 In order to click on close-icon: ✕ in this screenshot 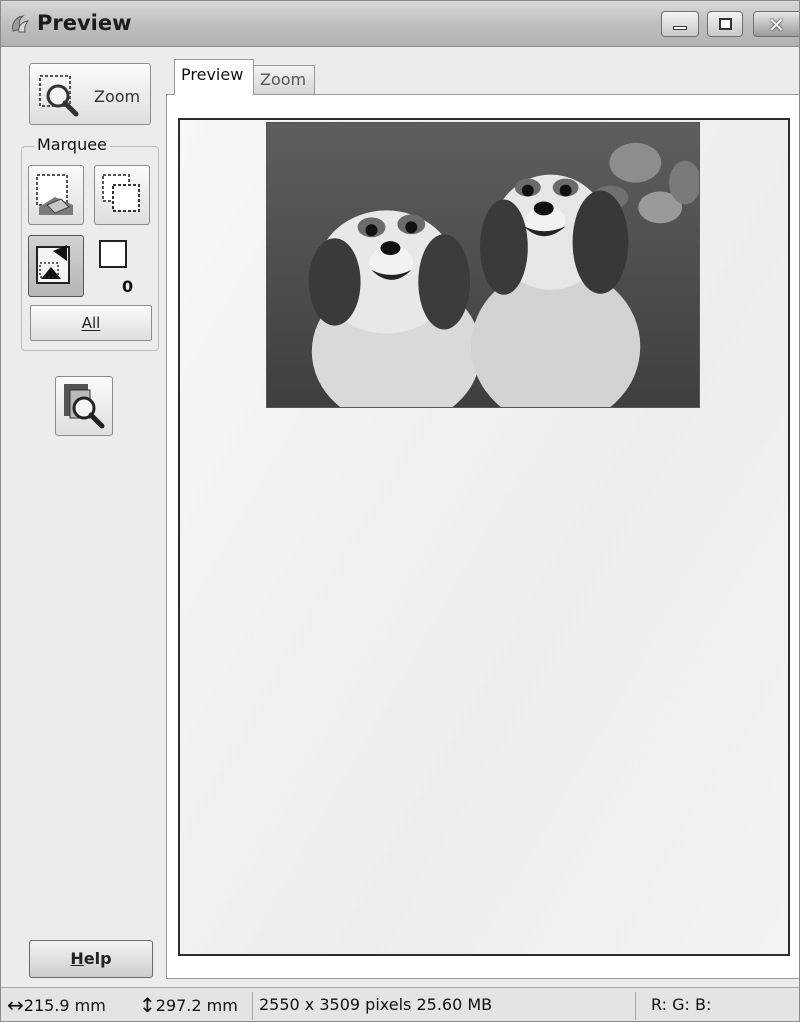, I will do `click(776, 25)`.